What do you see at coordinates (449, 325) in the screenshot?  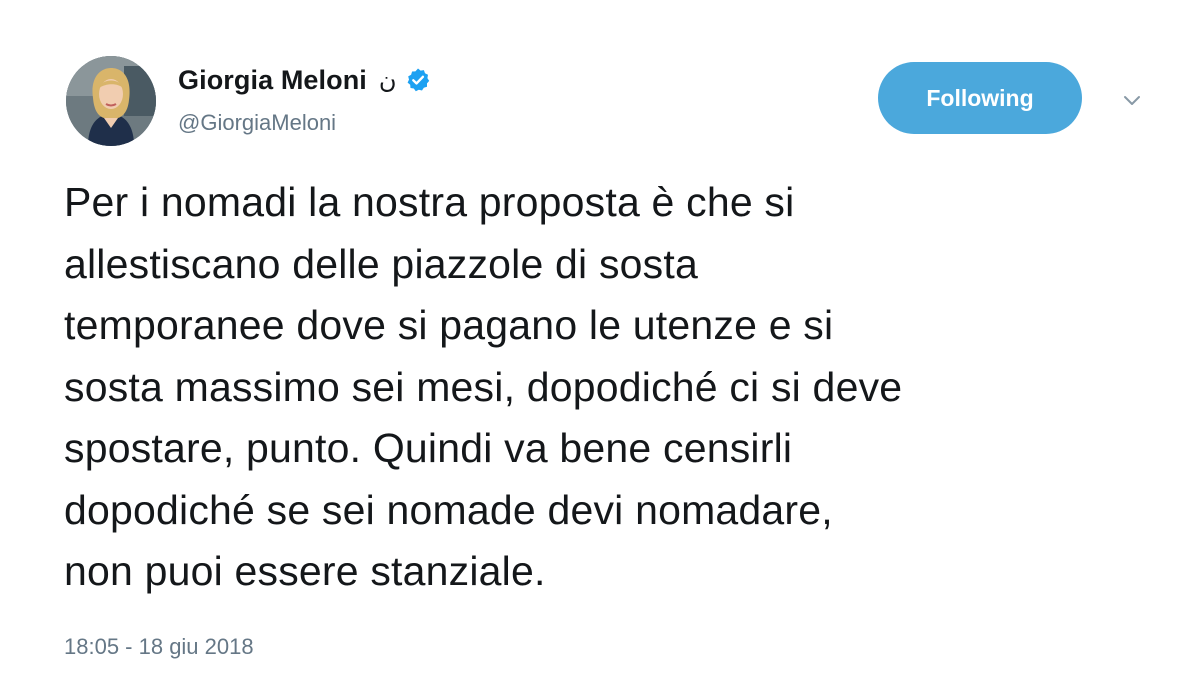 I see `tweet-text-line: temporanee dove si pagano le utenze e si` at bounding box center [449, 325].